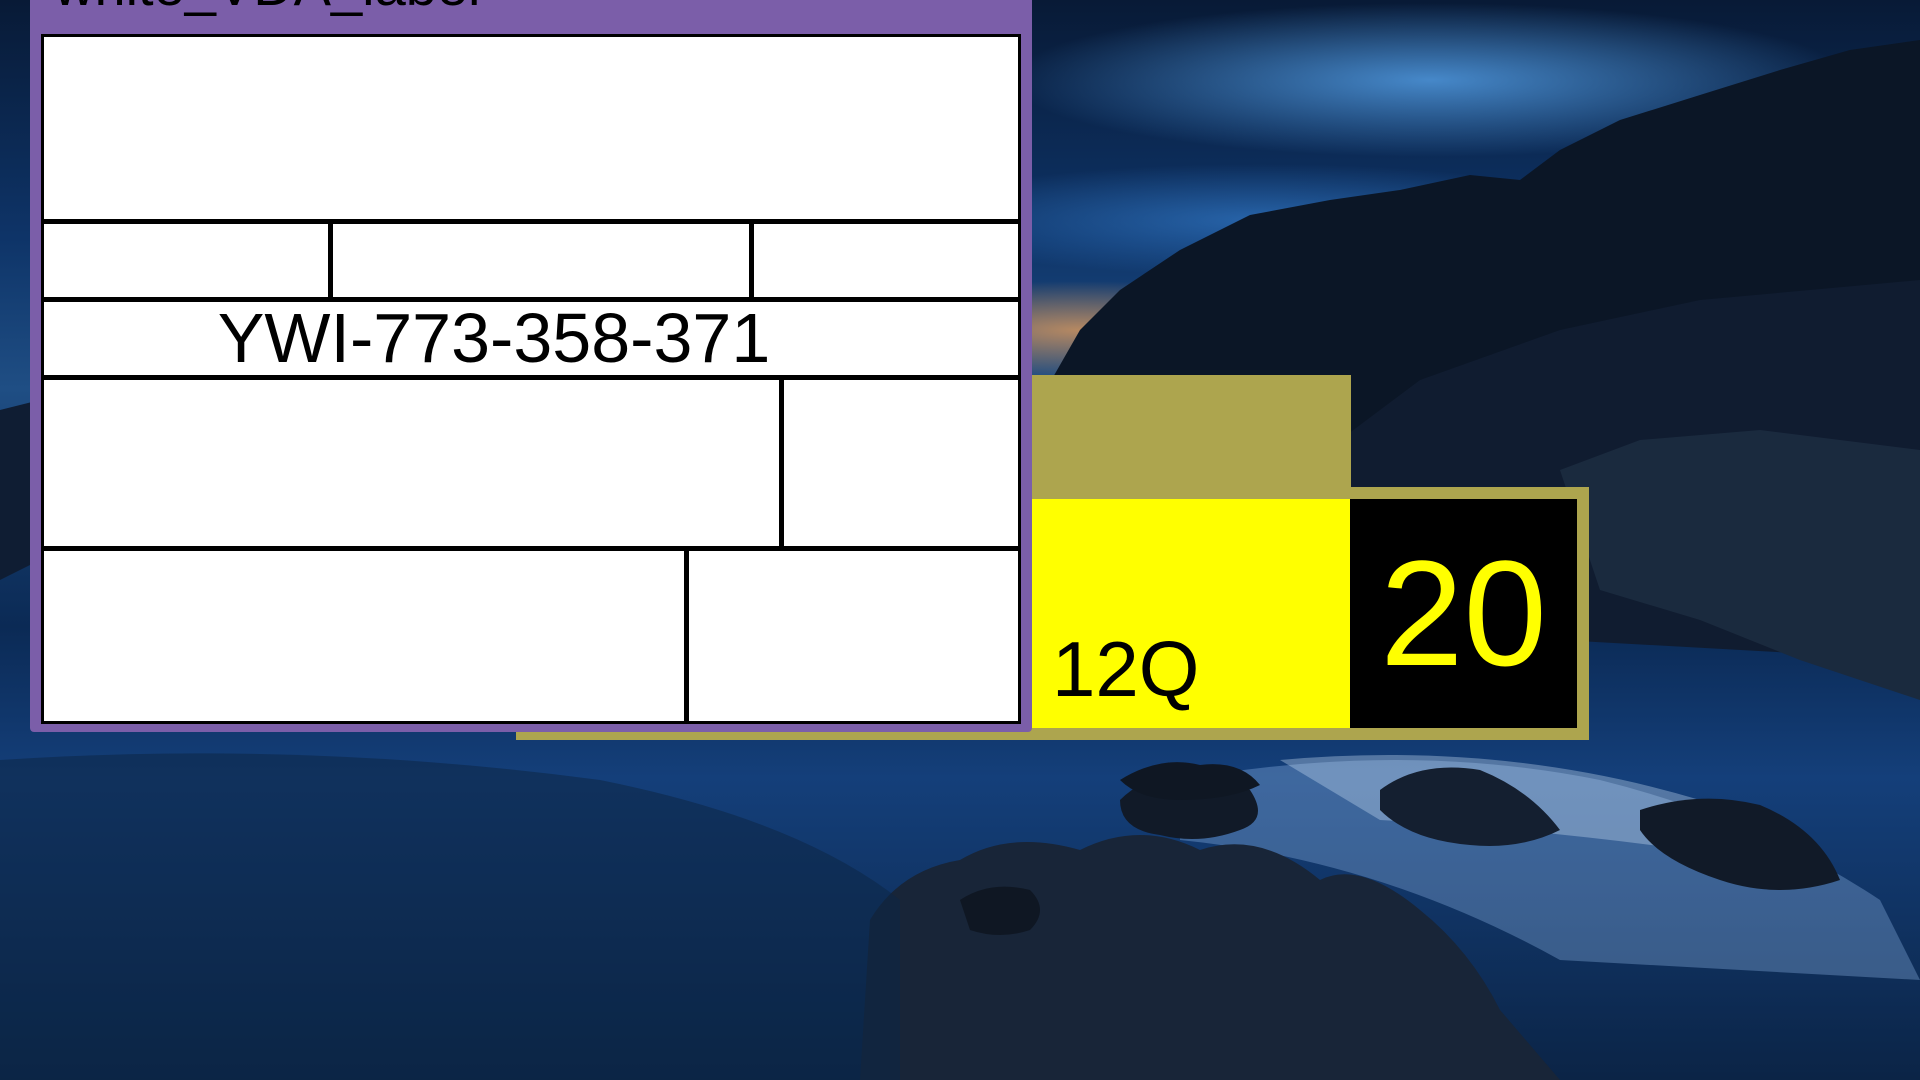 This screenshot has width=1920, height=1080. Describe the element at coordinates (1740, 565) in the screenshot. I see `right-rocks` at that location.